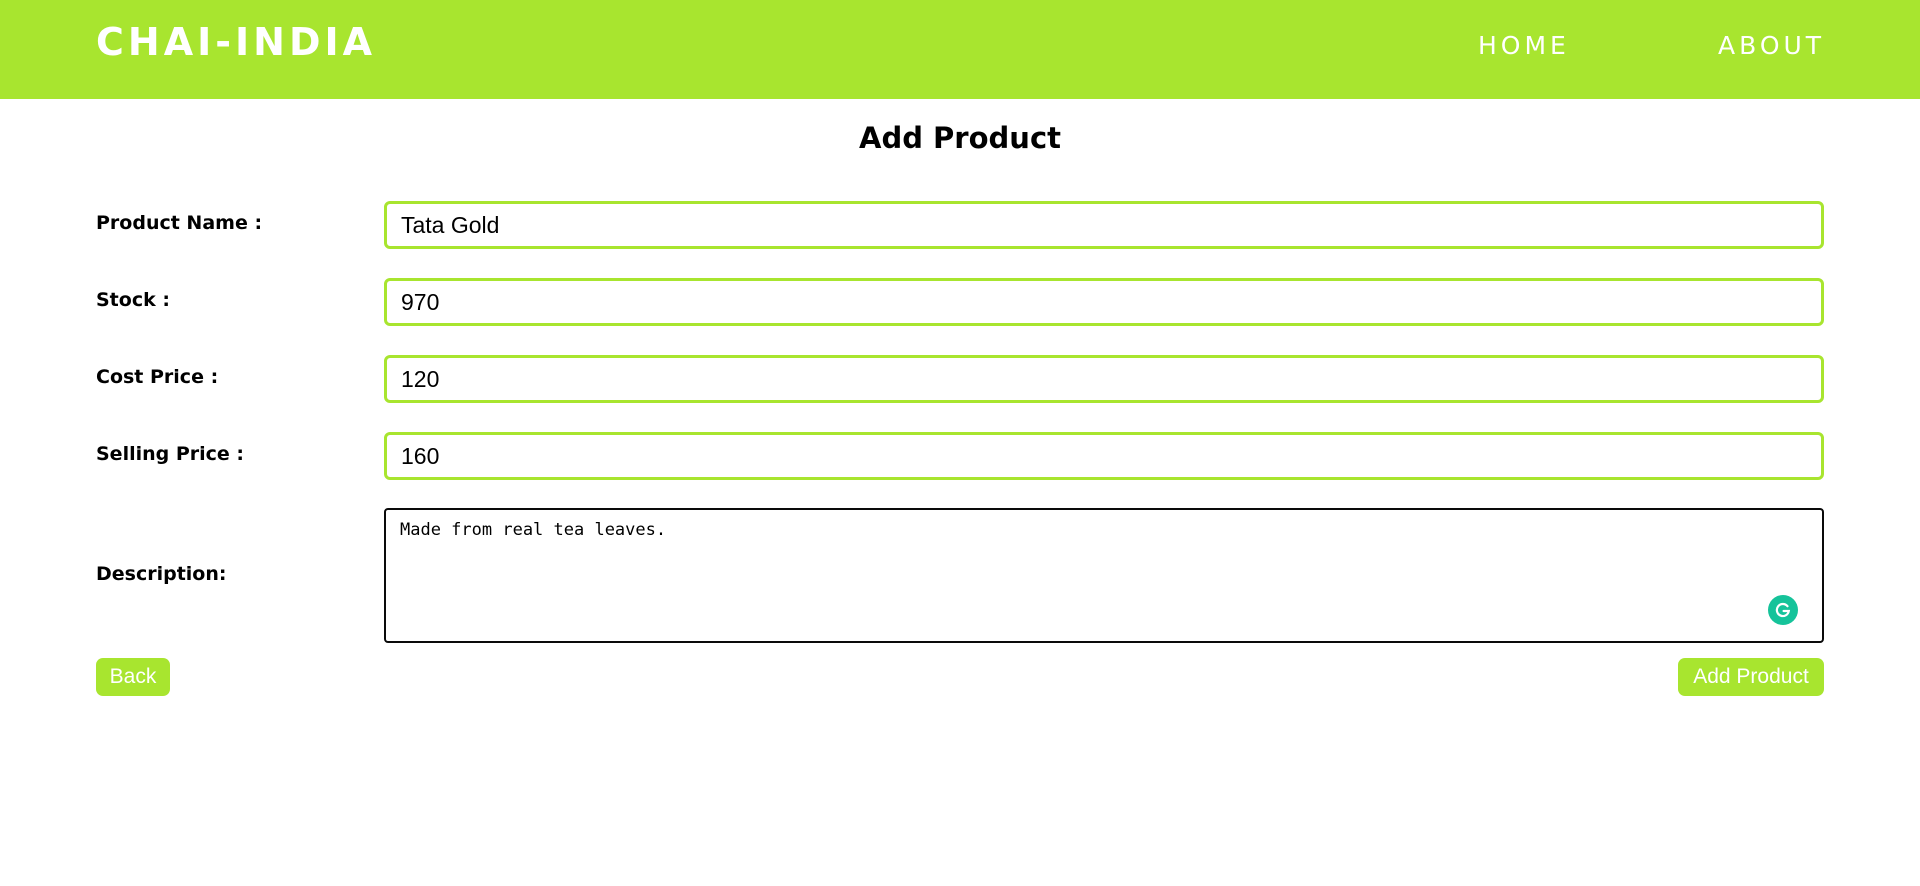 This screenshot has width=1920, height=886. I want to click on add-product-button: Add Product, so click(1751, 677).